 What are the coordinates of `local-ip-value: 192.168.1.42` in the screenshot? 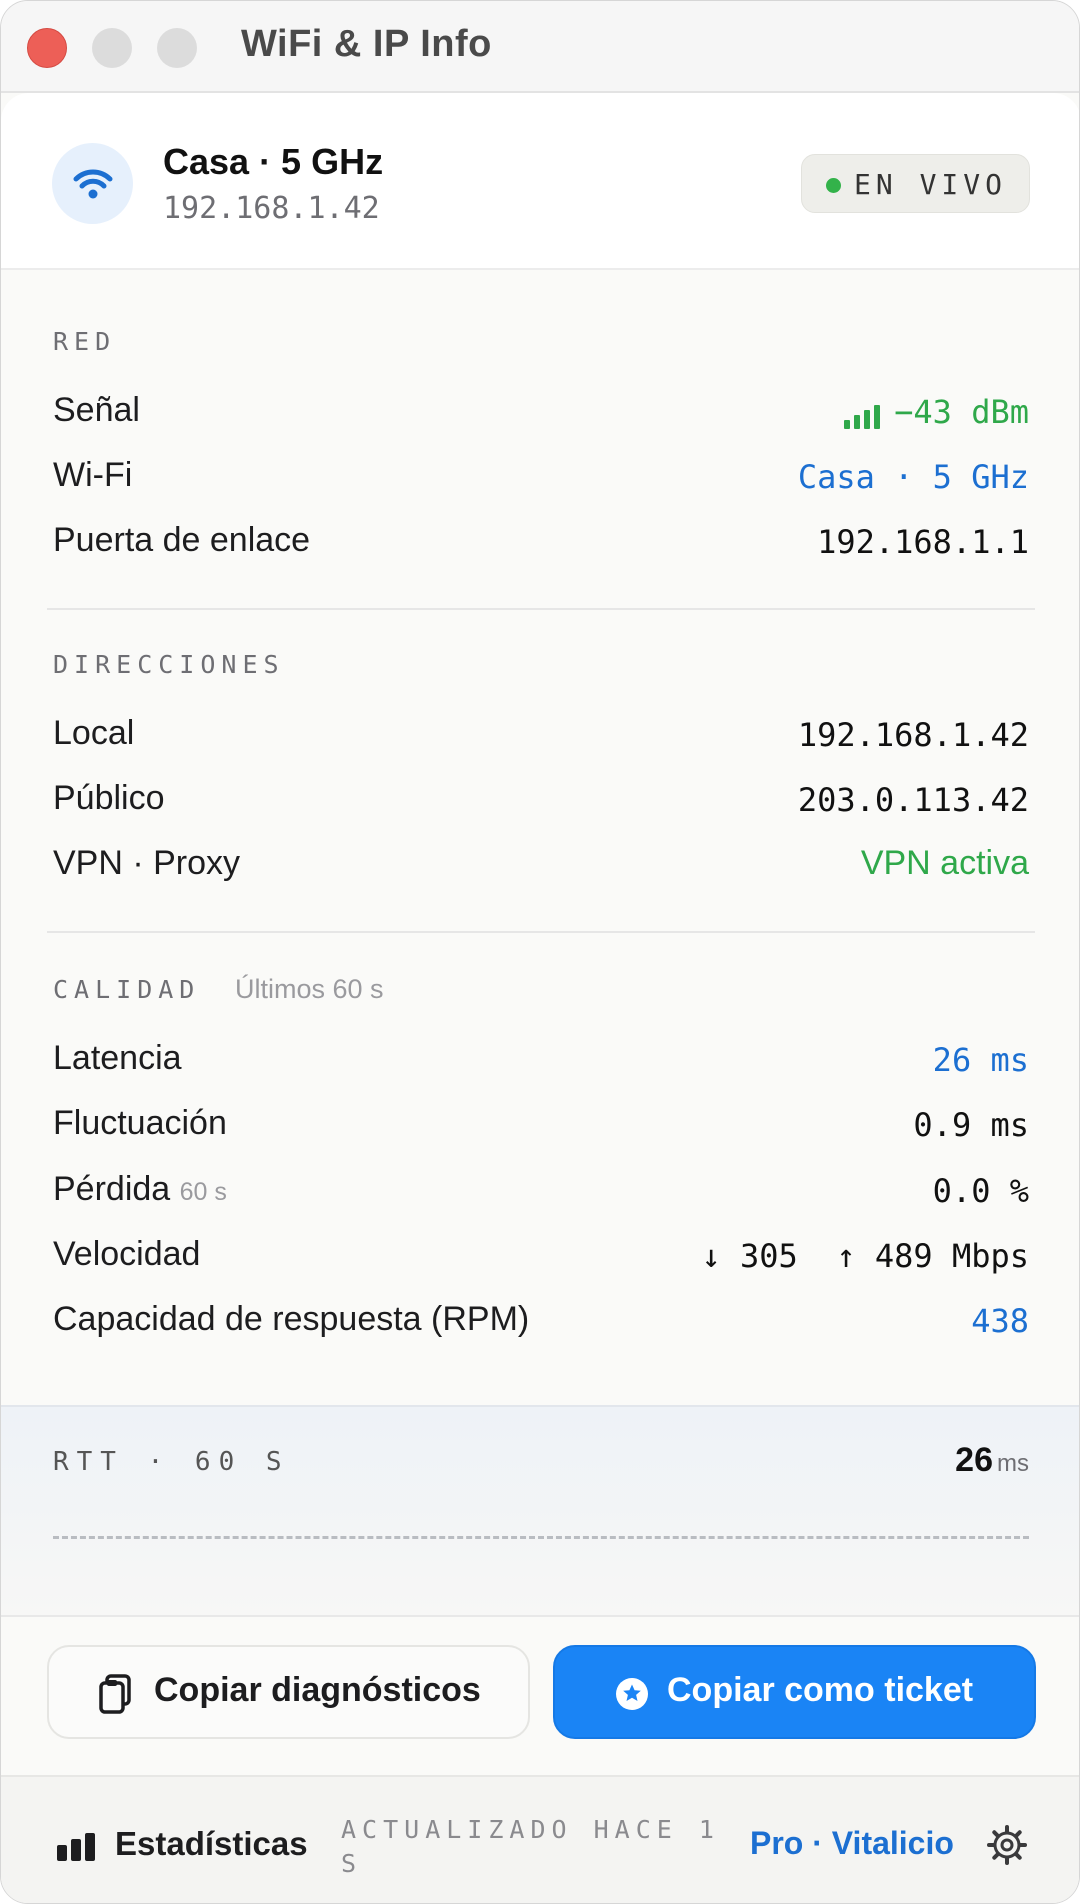 It's located at (913, 735).